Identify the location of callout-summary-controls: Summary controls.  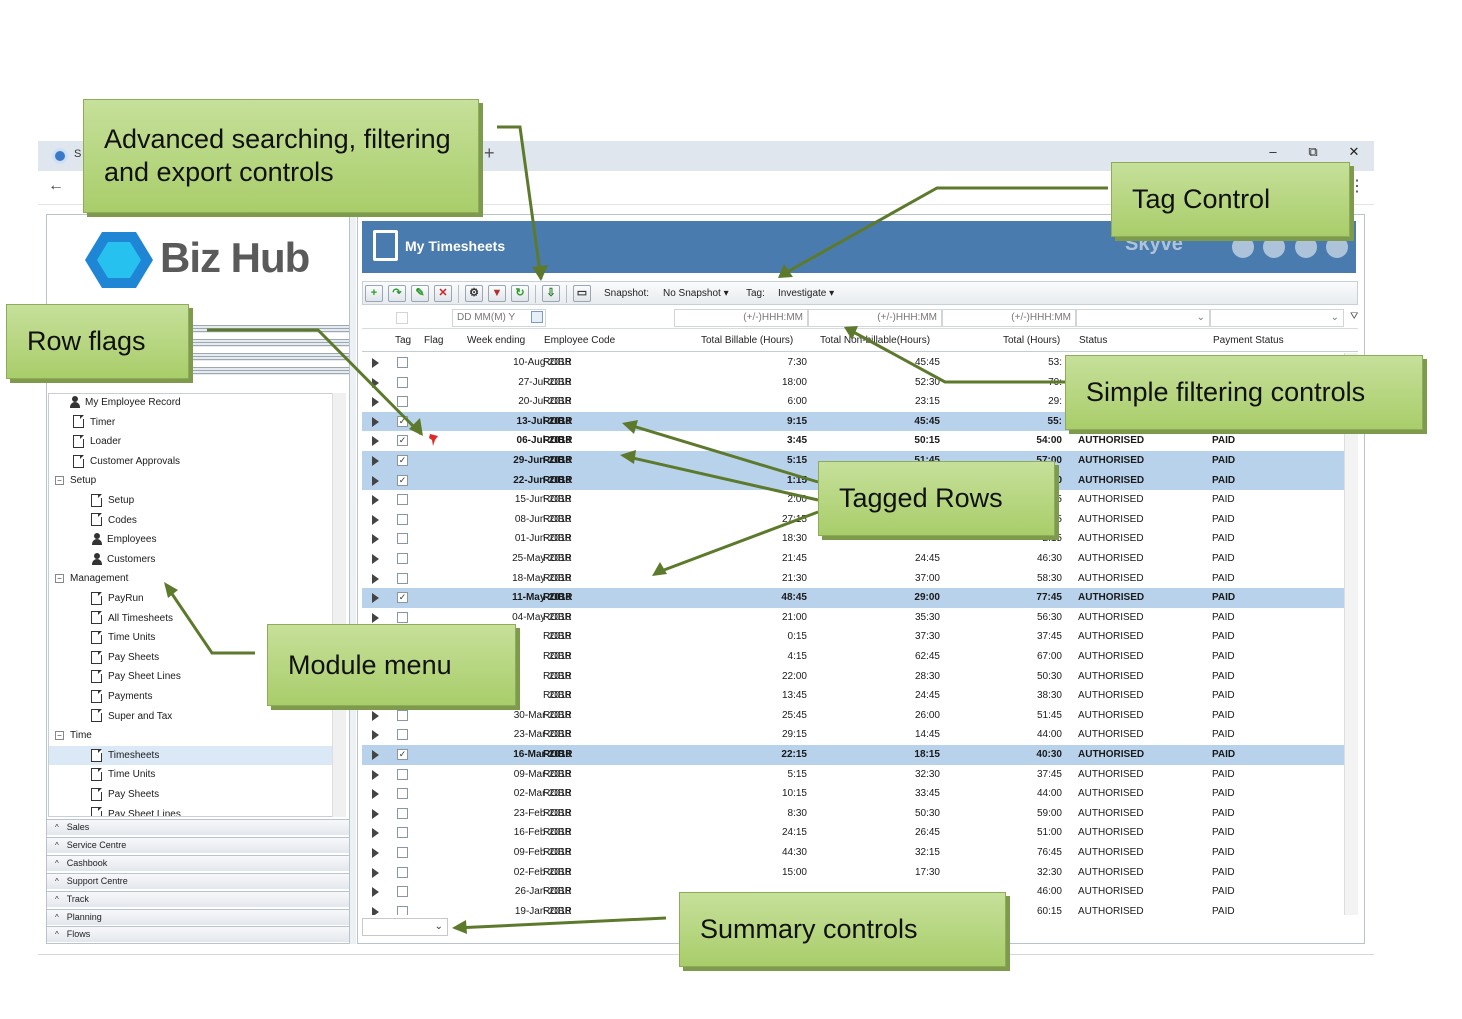
(842, 929).